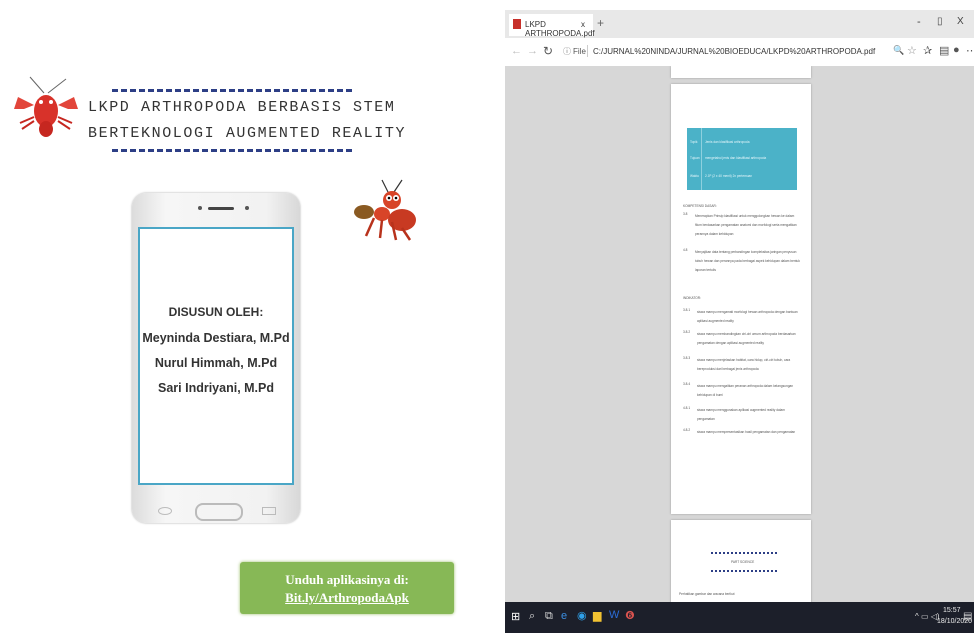 The image size is (974, 633). I want to click on phone-home-button, so click(219, 512).